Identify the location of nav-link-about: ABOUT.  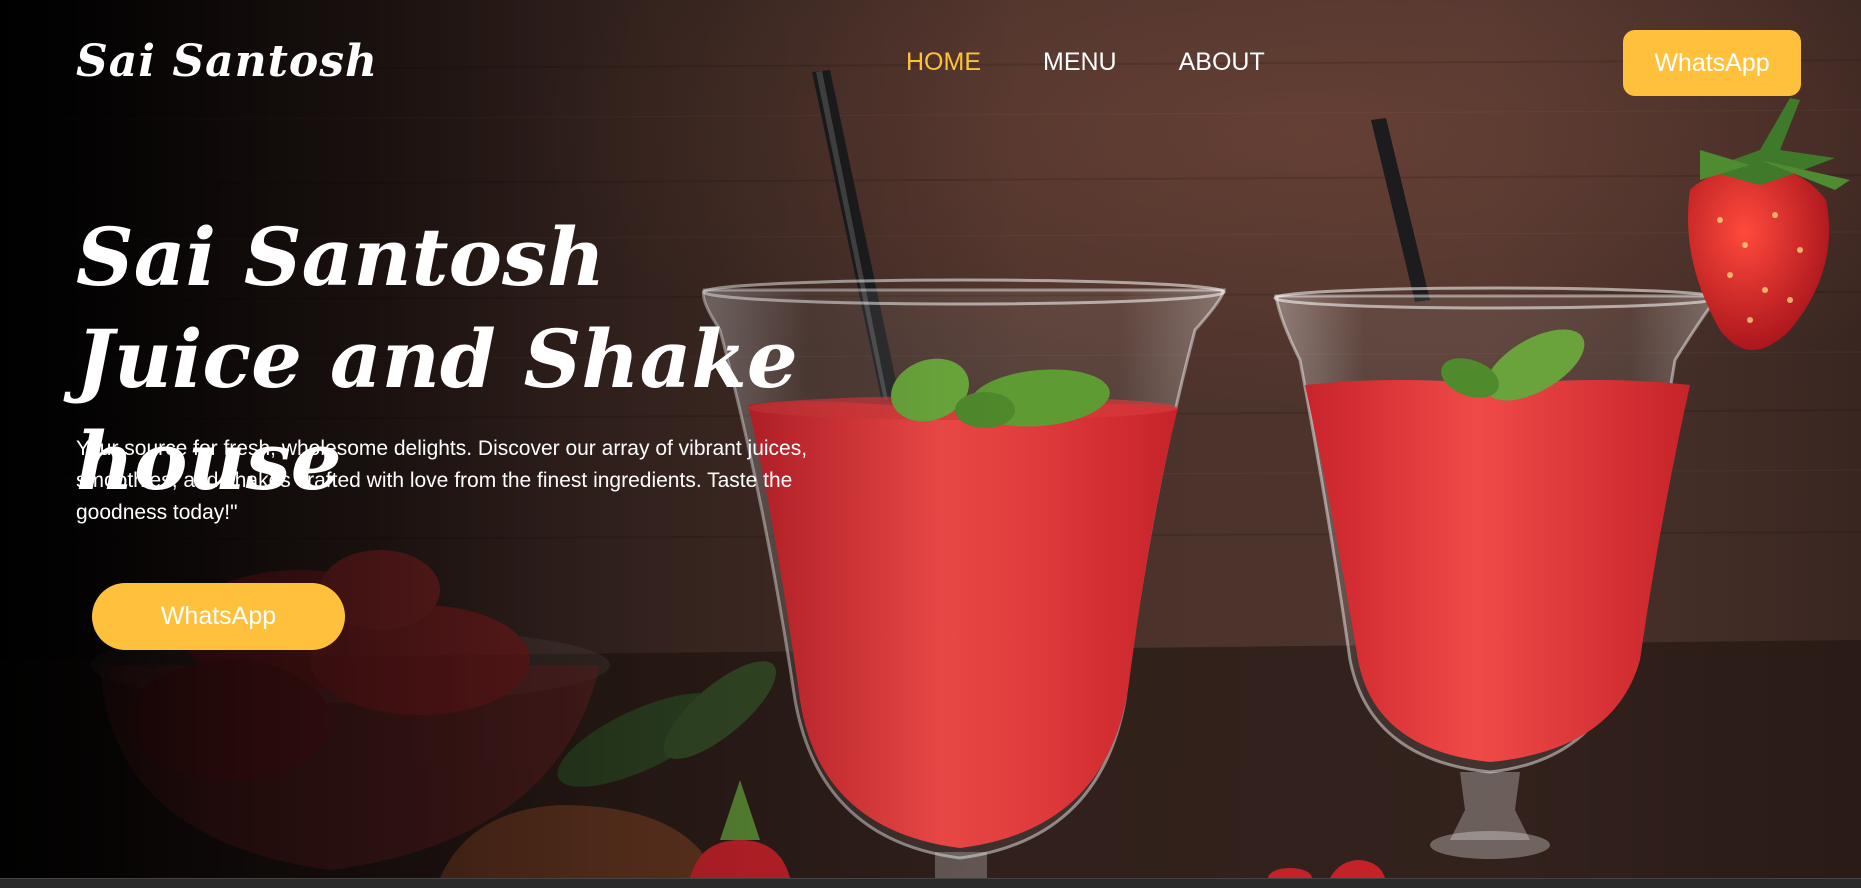
(1222, 62).